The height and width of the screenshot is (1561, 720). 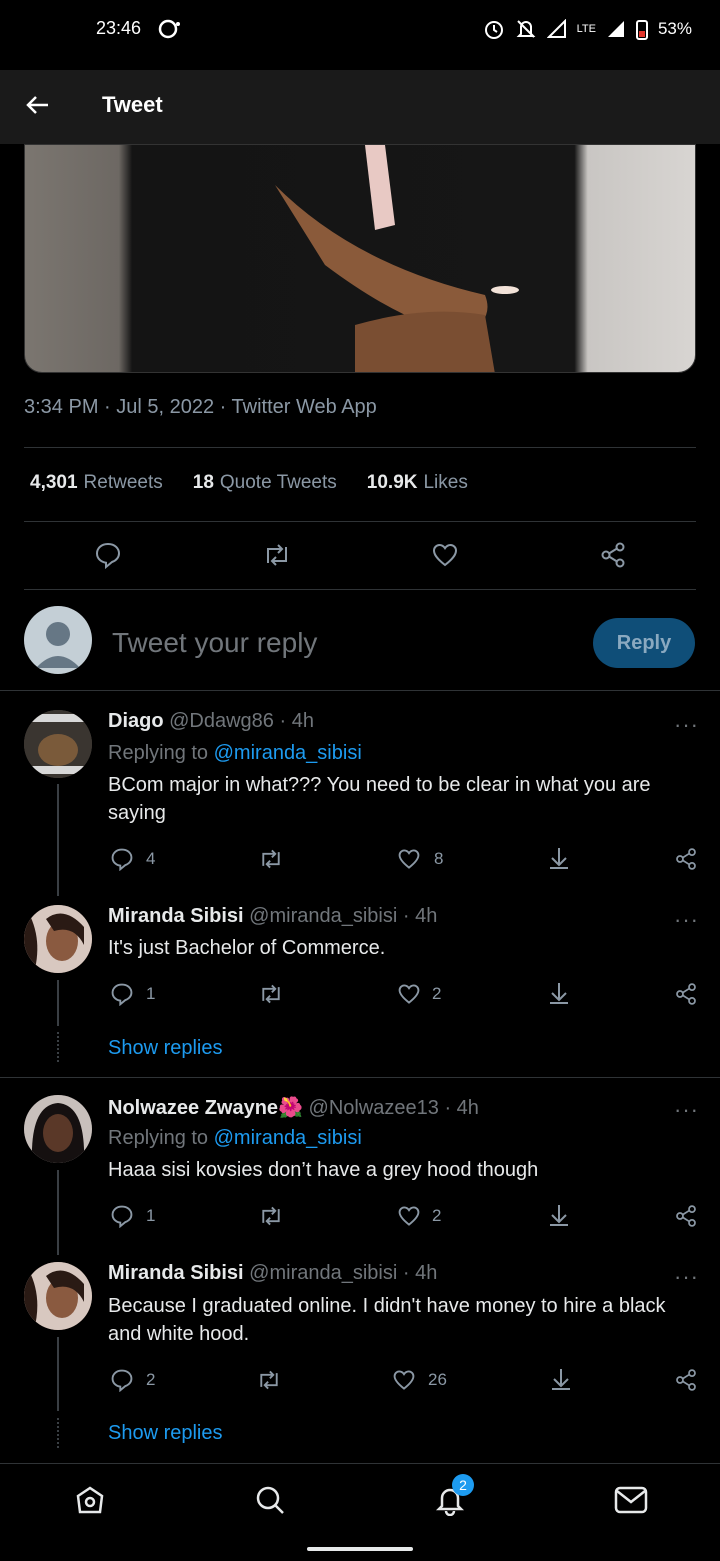 I want to click on author-name: Diago, so click(x=136, y=721).